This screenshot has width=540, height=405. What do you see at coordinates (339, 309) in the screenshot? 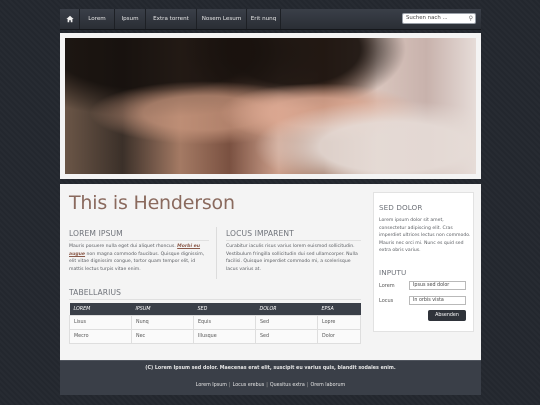
I see `table-header-cell: EPSA` at bounding box center [339, 309].